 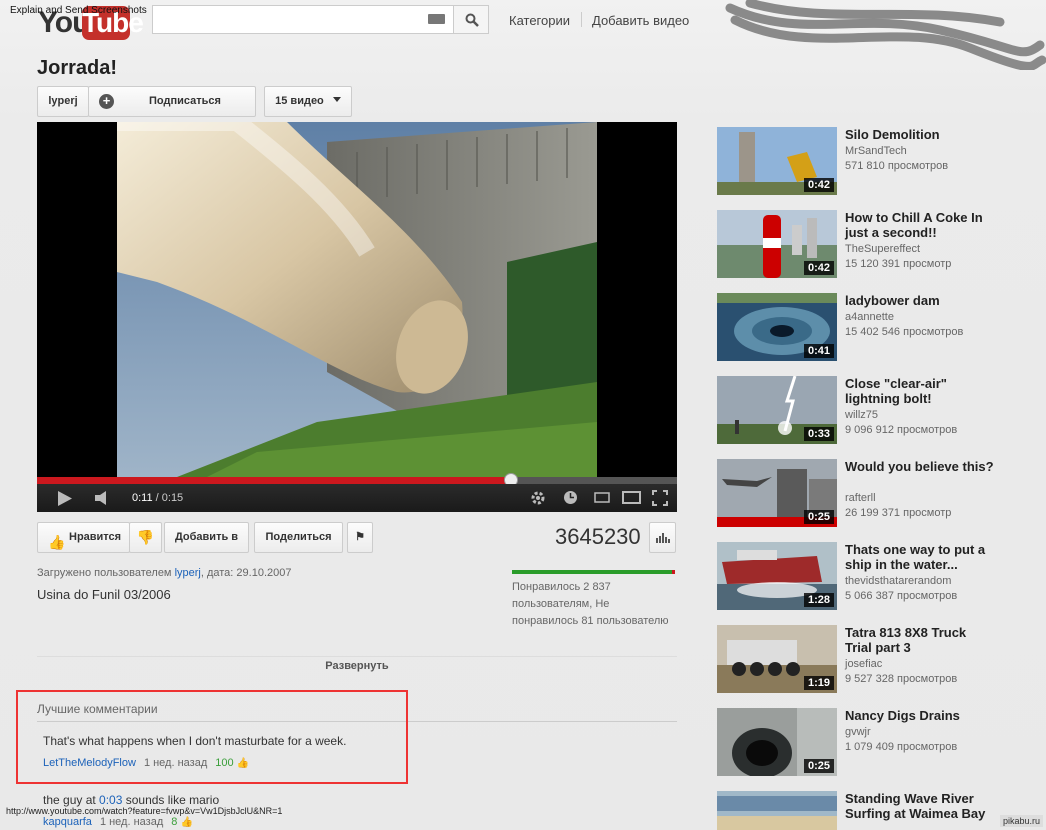 I want to click on player-controls: 0:11 / 0:15, so click(x=357, y=498).